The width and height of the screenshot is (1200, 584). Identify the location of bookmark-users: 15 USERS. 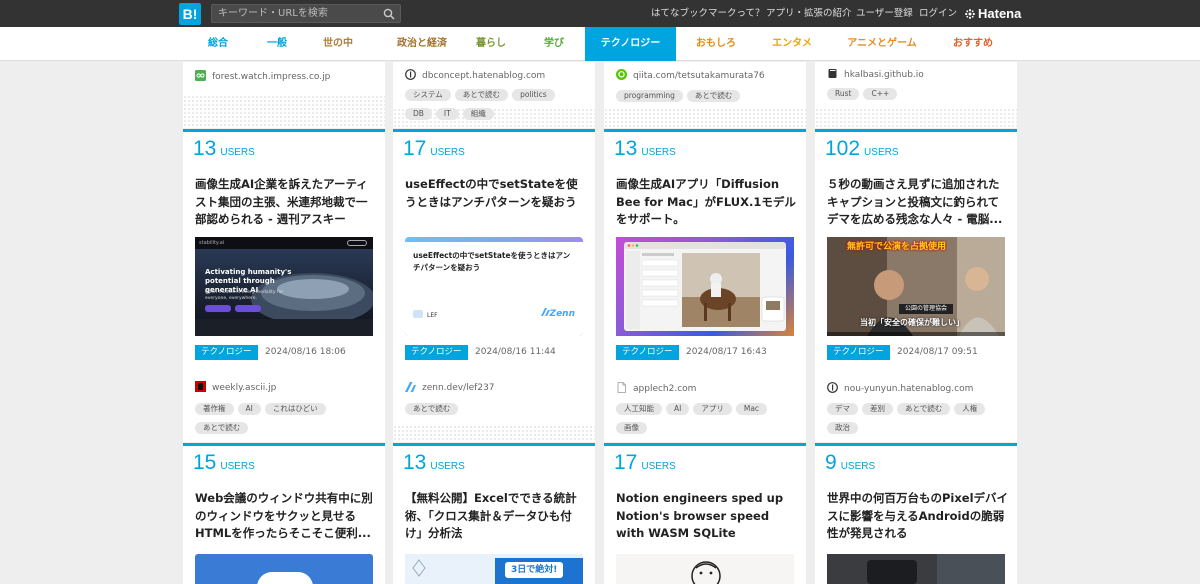
(224, 463).